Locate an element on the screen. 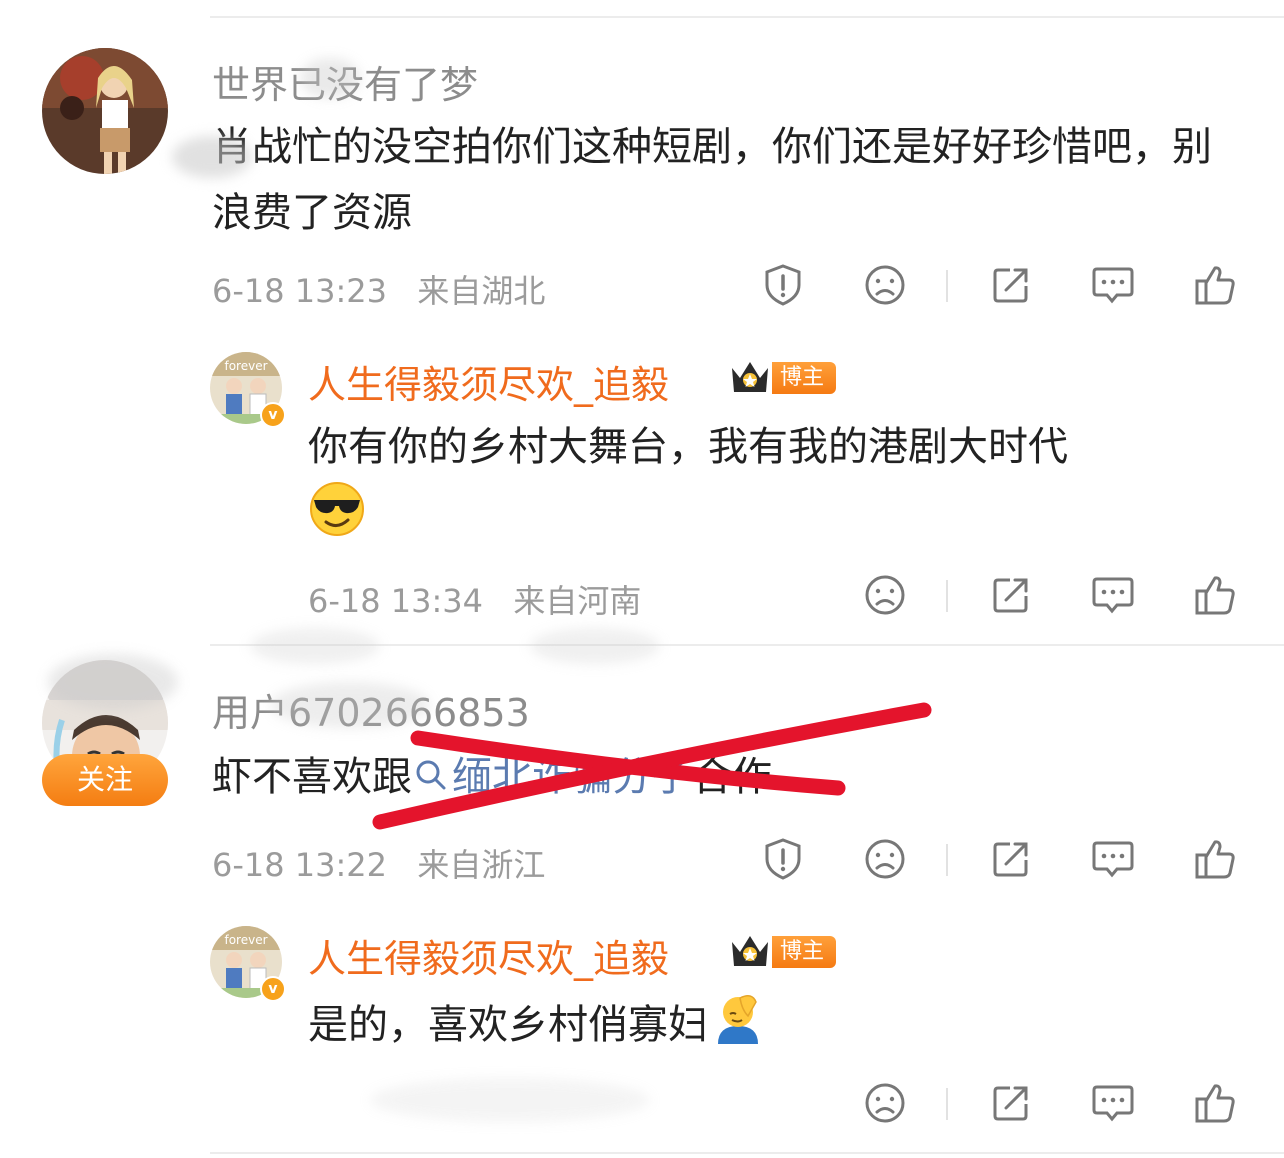  topic-label: 缅北诈骗分子 is located at coordinates (572, 777).